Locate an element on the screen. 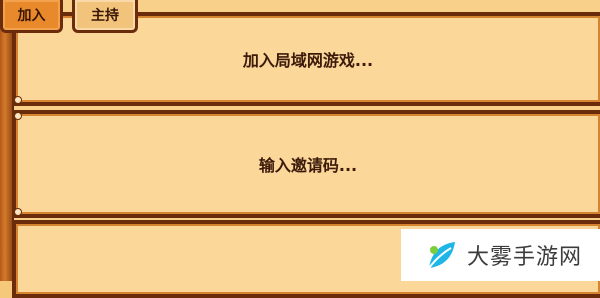 The height and width of the screenshot is (298, 600). tab-join: 加入 is located at coordinates (31, 16).